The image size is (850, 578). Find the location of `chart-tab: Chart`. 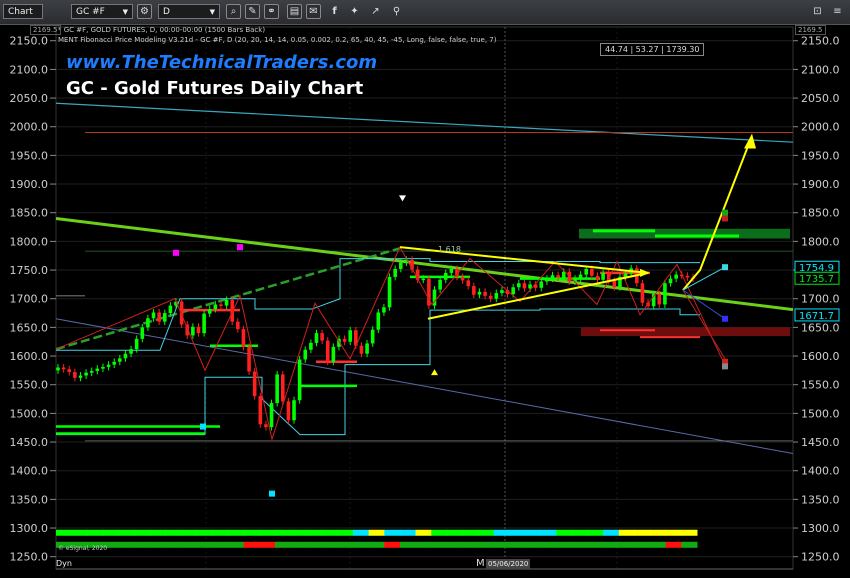

chart-tab: Chart is located at coordinates (23, 11).